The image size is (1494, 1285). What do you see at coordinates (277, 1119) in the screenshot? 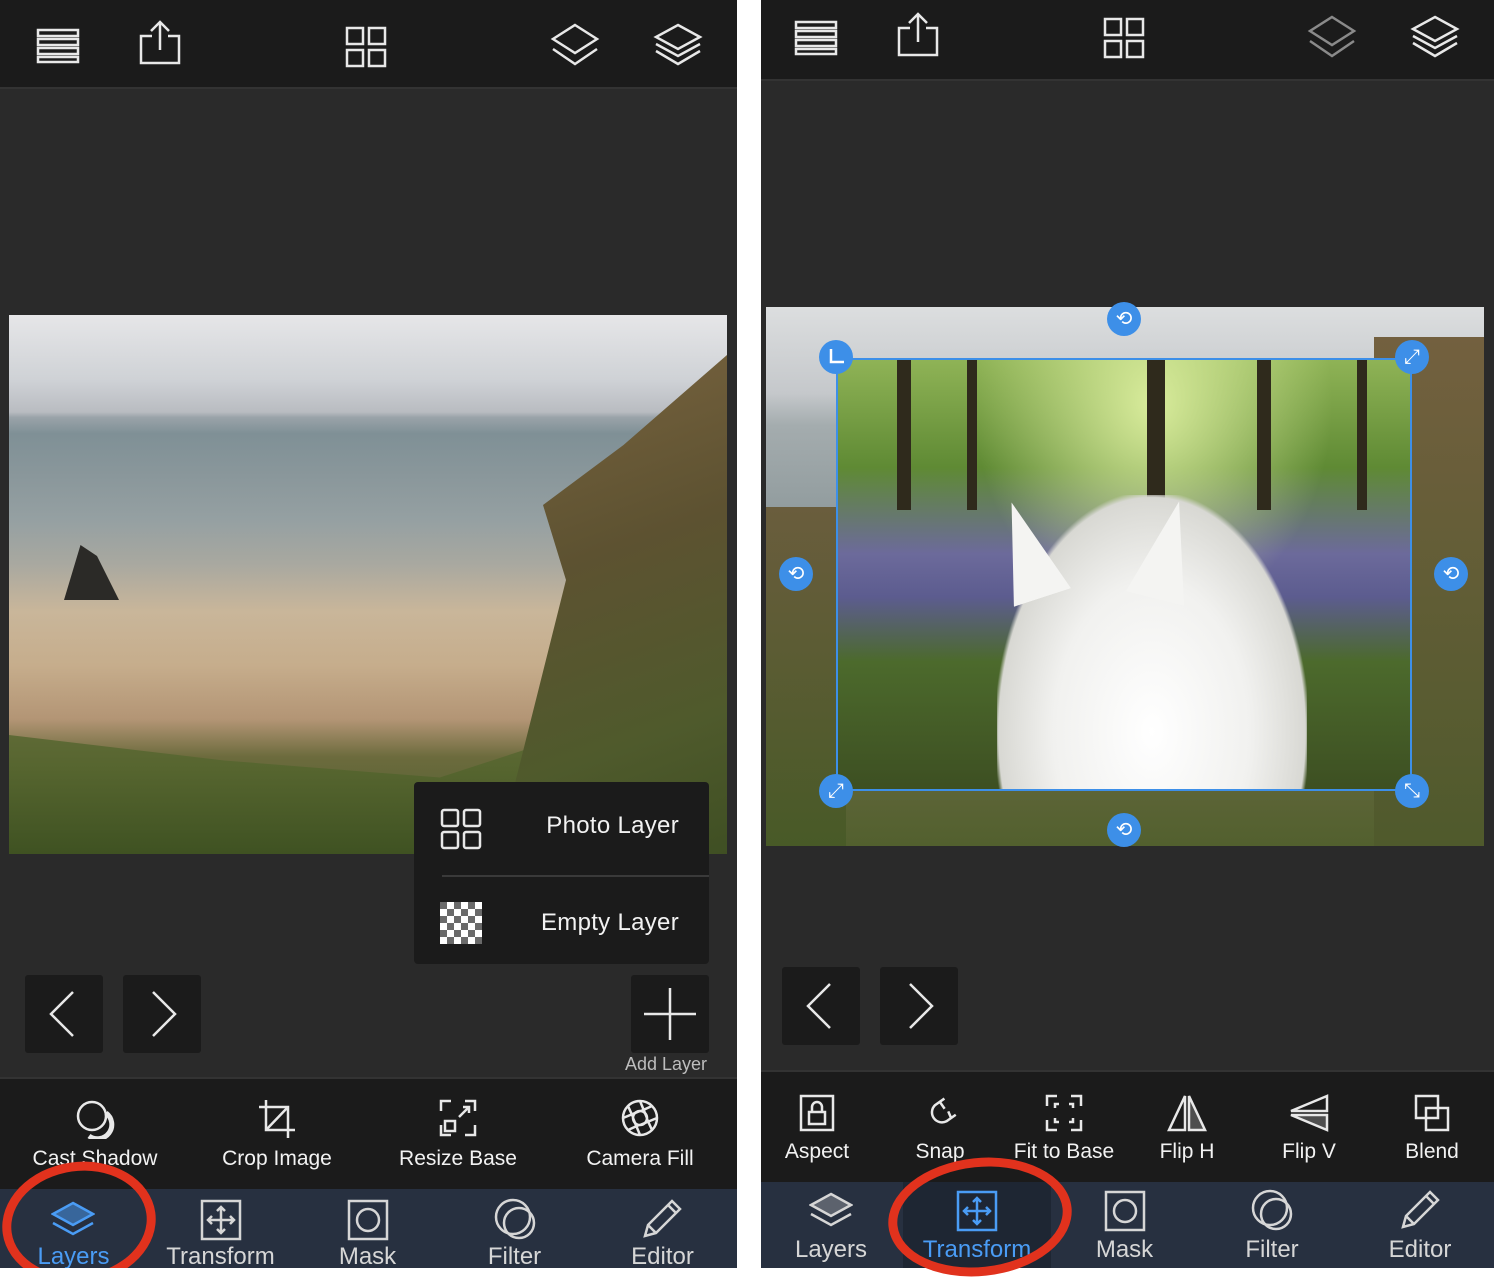
I see `crop-icon` at bounding box center [277, 1119].